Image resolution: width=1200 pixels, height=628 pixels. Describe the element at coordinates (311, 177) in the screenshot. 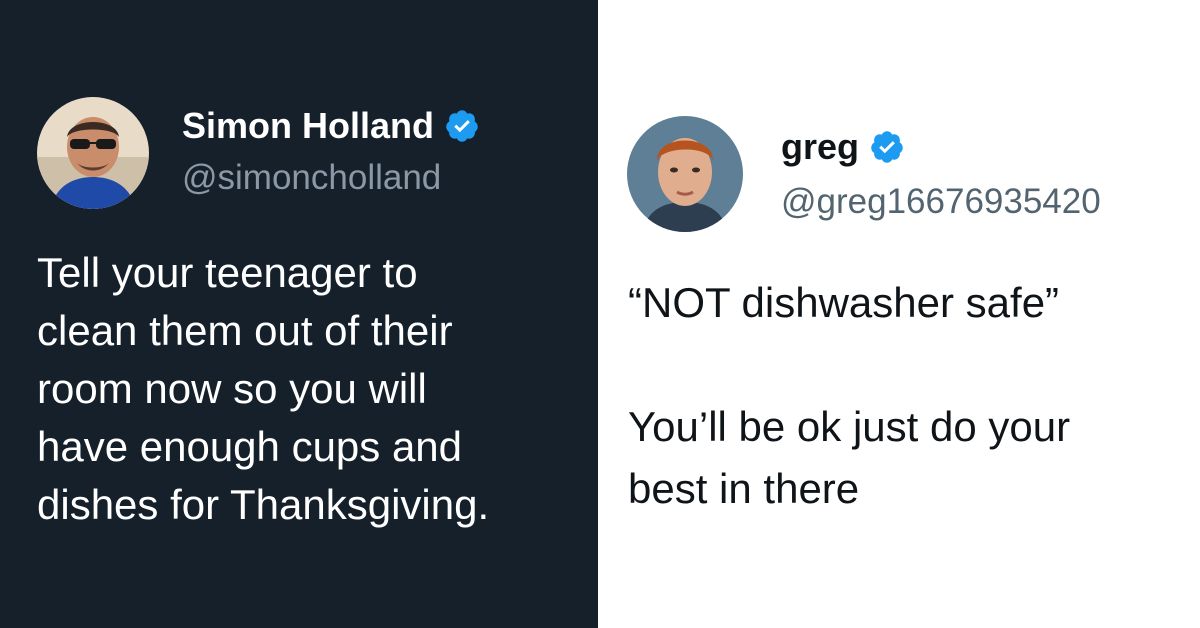

I see `author-handle: @simoncholland` at that location.